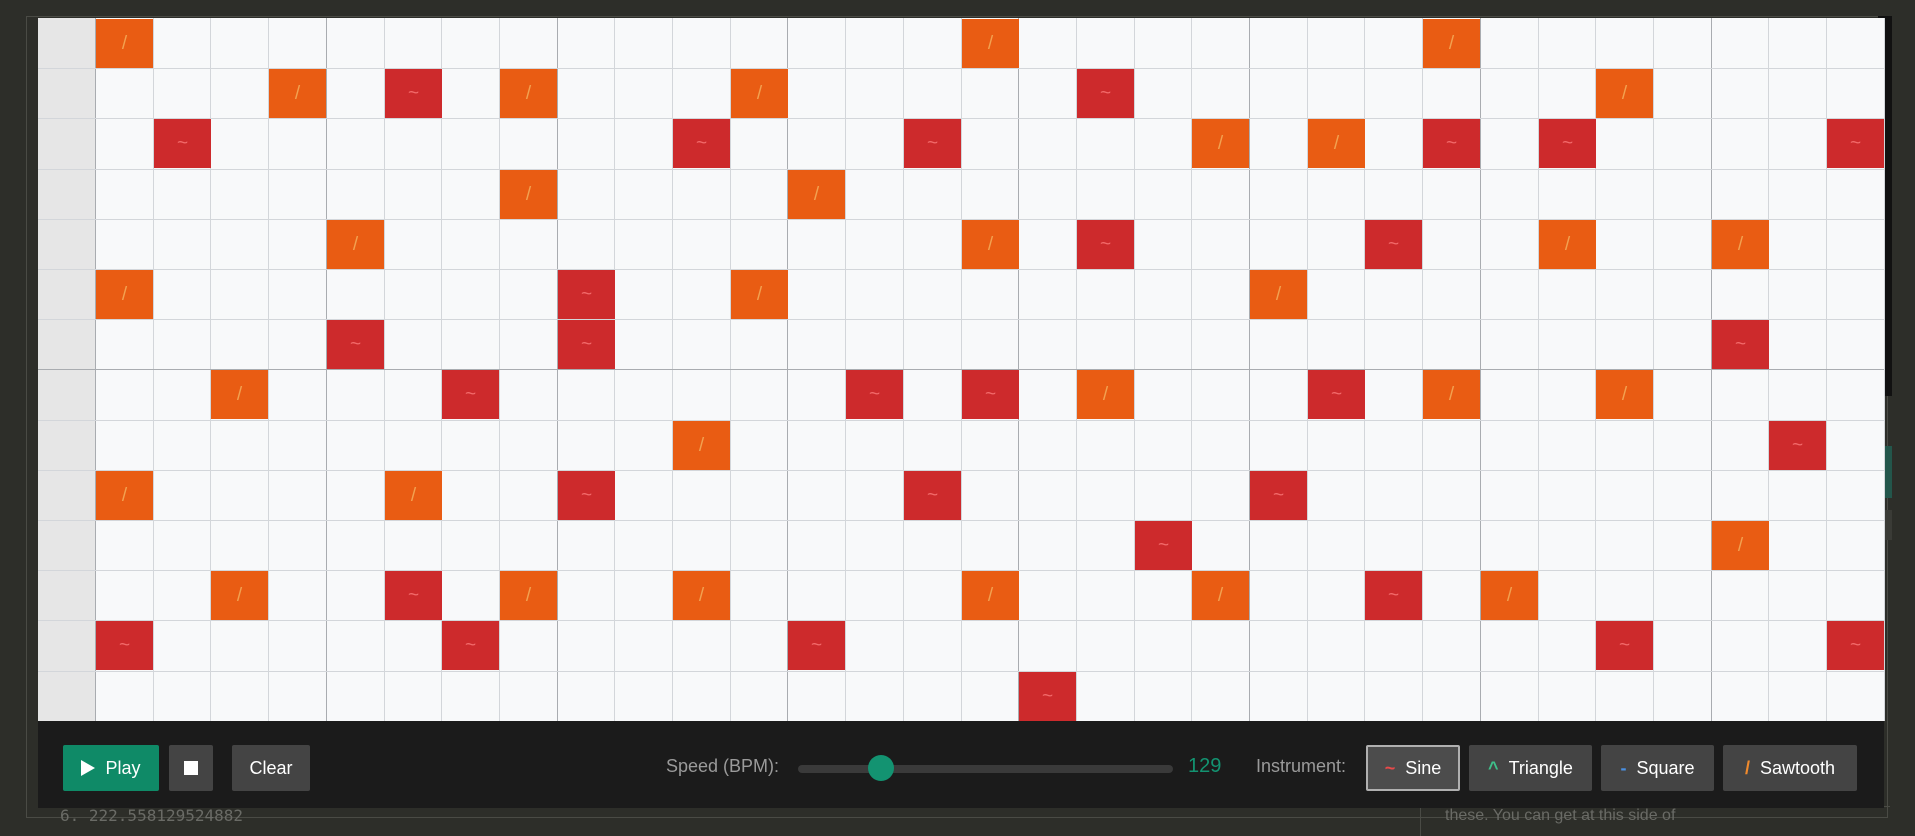 The image size is (1915, 836). I want to click on instrument-sawtooth-button: / Sawtooth, so click(1790, 768).